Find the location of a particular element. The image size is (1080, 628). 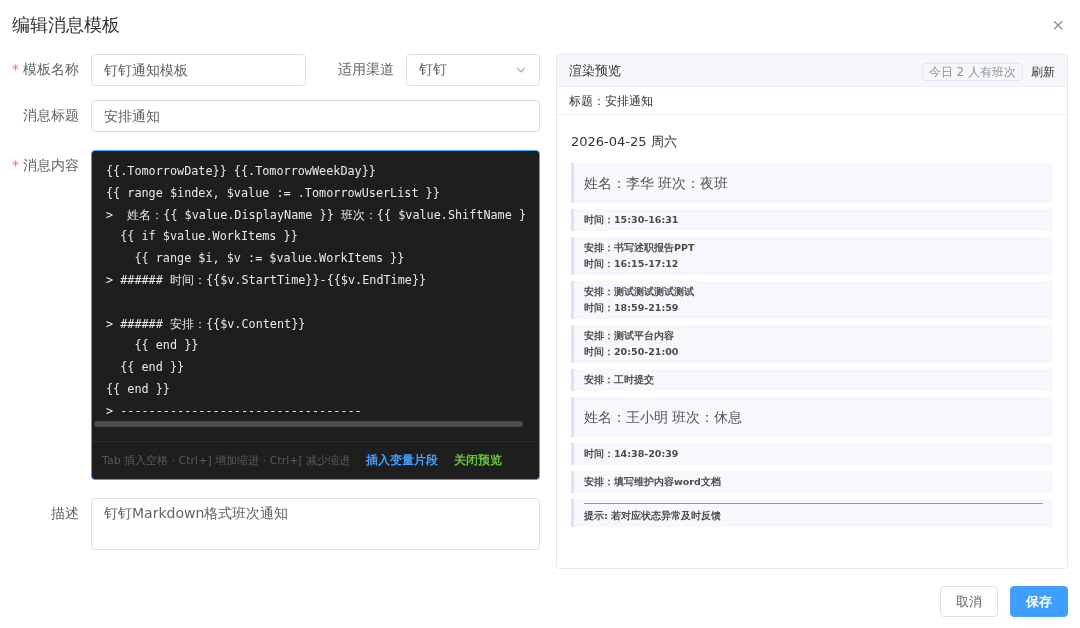

name-input: 钉钉通知模板 is located at coordinates (198, 70).